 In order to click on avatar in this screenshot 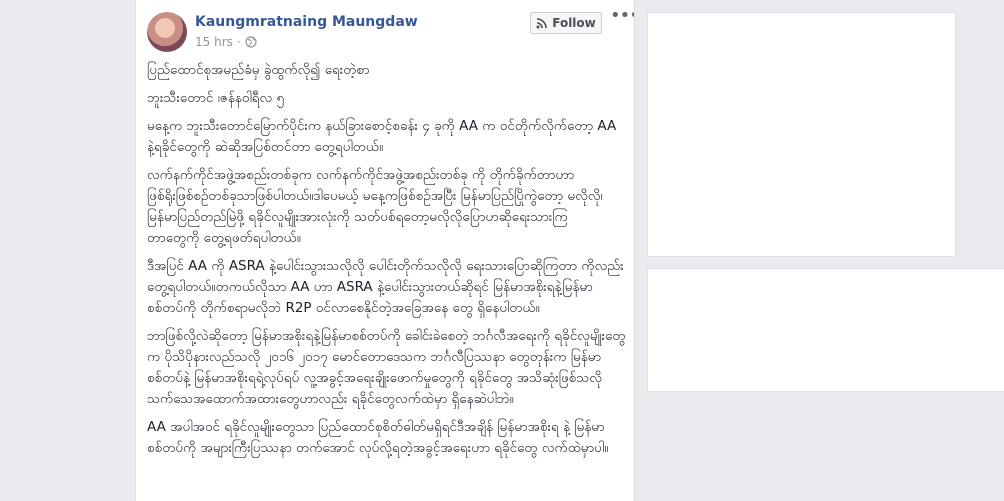, I will do `click(167, 32)`.